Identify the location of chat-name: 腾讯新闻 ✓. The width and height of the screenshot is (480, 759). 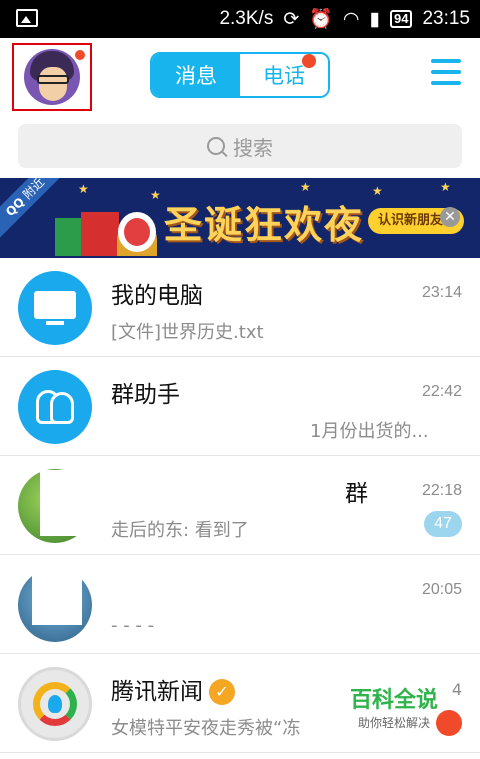
(173, 689).